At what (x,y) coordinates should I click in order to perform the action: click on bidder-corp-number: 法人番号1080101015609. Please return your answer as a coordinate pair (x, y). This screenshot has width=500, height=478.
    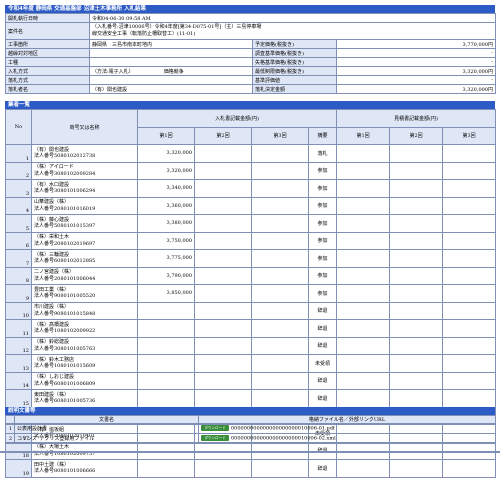
    Looking at the image, I should click on (65, 366).